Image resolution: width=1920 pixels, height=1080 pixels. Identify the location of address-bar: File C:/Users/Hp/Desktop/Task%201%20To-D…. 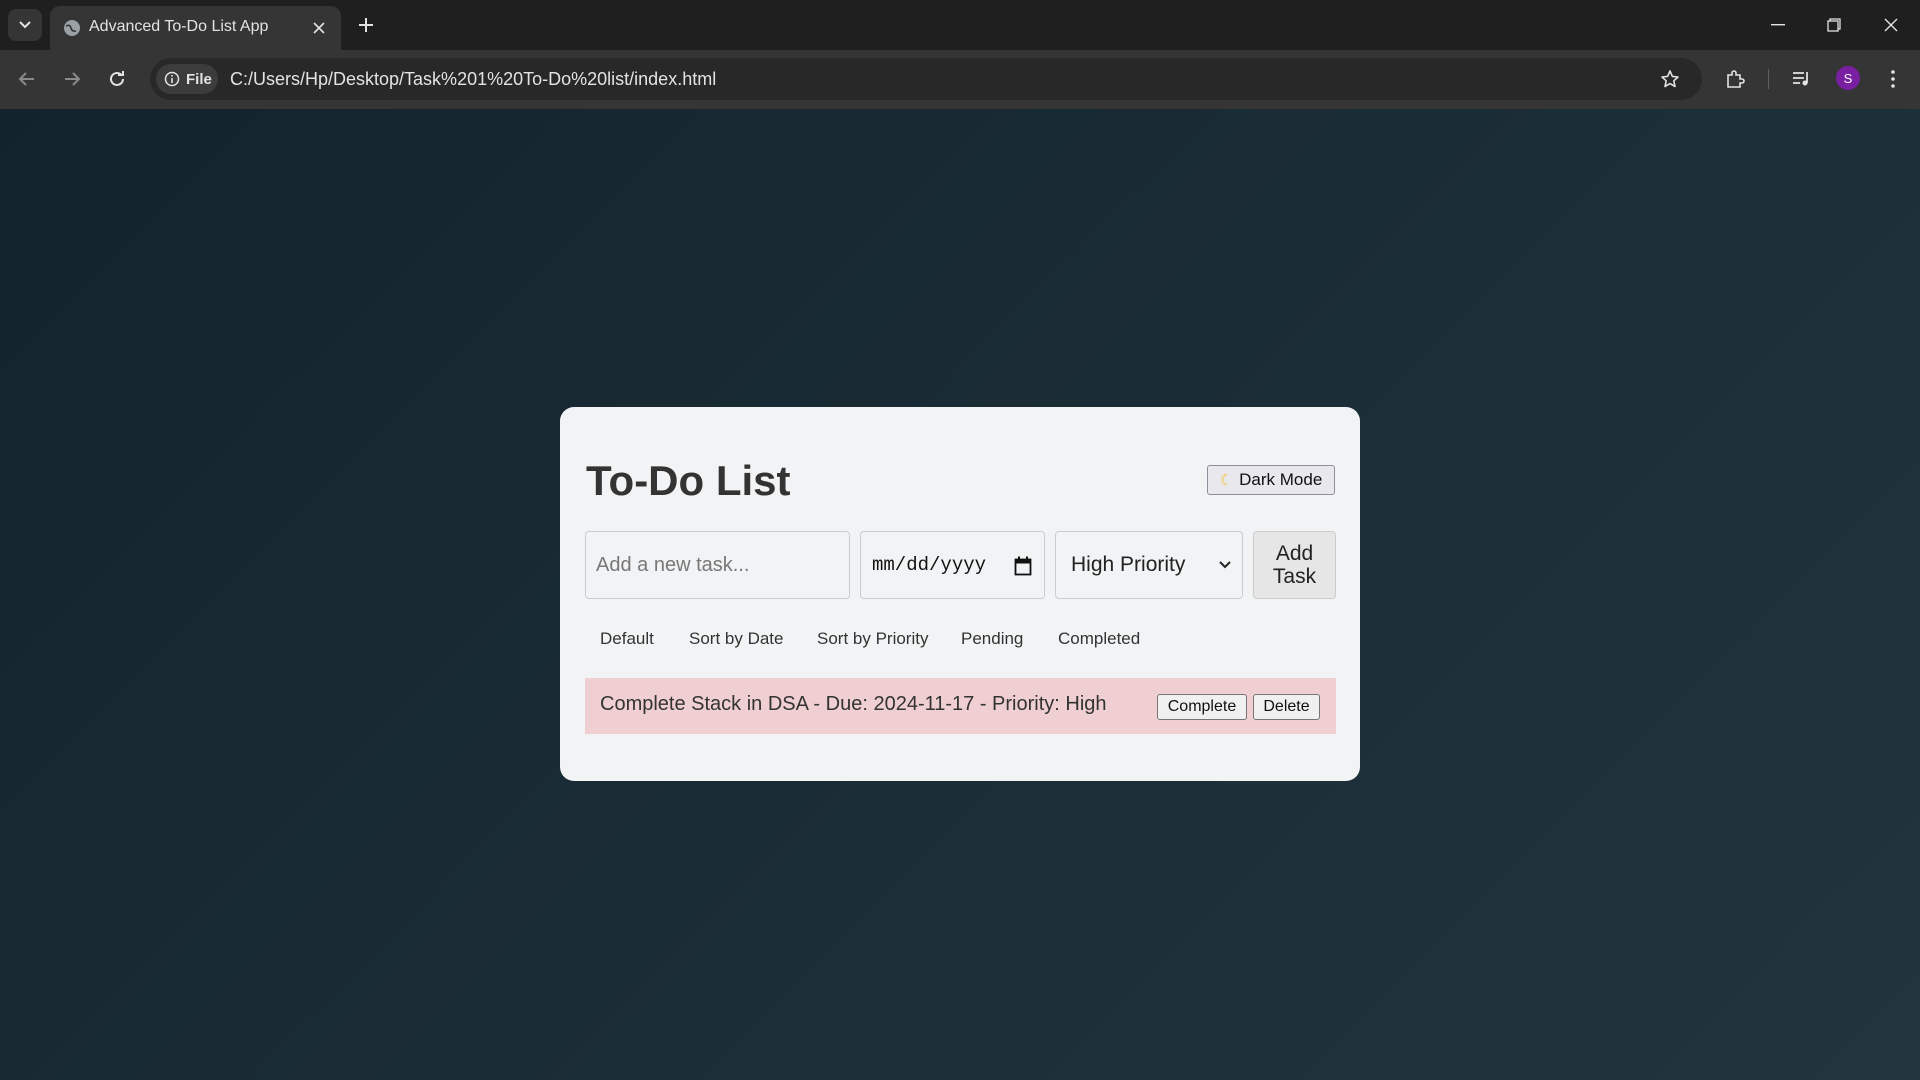
(926, 79).